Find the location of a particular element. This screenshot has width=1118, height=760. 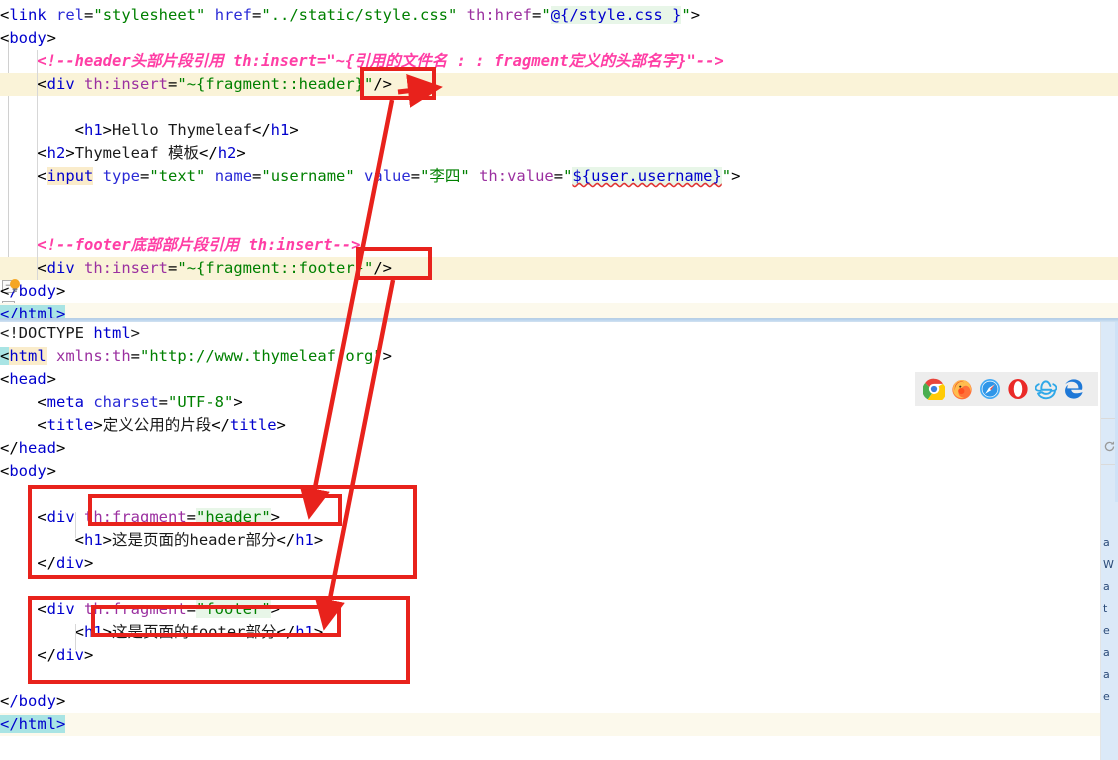

firefox-icon is located at coordinates (962, 389).